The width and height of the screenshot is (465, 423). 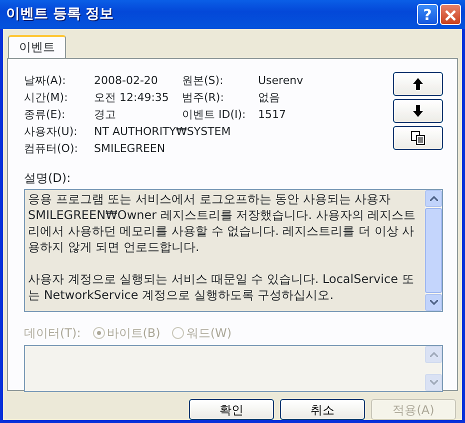 What do you see at coordinates (52, 333) in the screenshot?
I see `data-label: 데이터(T):` at bounding box center [52, 333].